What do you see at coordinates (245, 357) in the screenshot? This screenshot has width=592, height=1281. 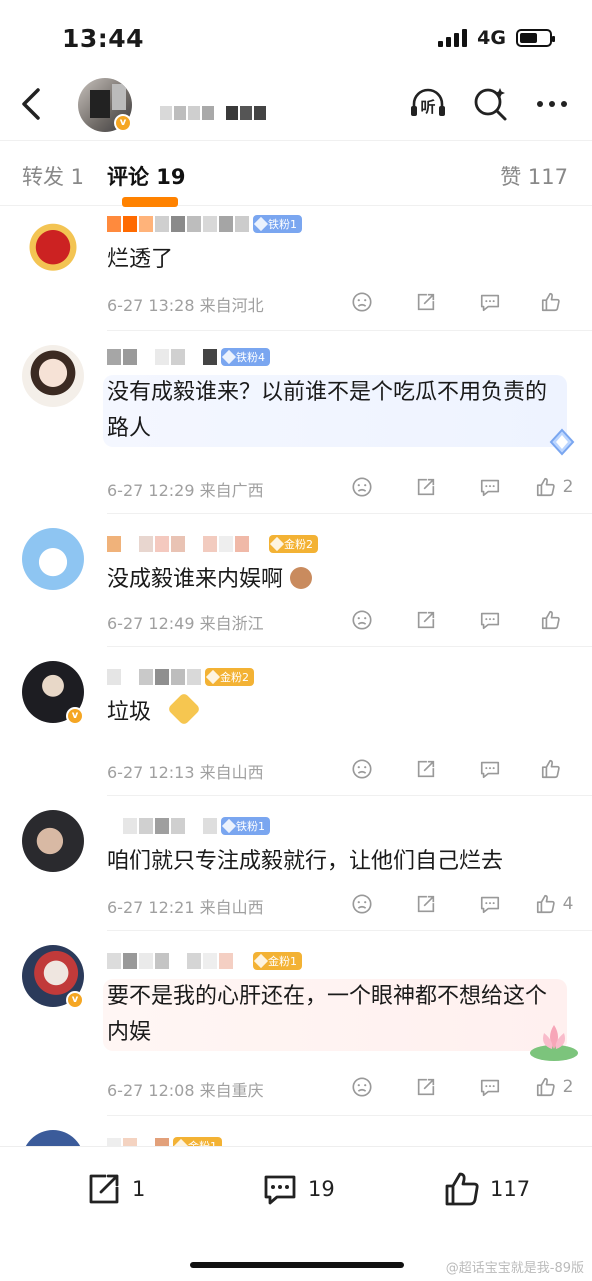 I see `fan-badge: 铁粉4` at bounding box center [245, 357].